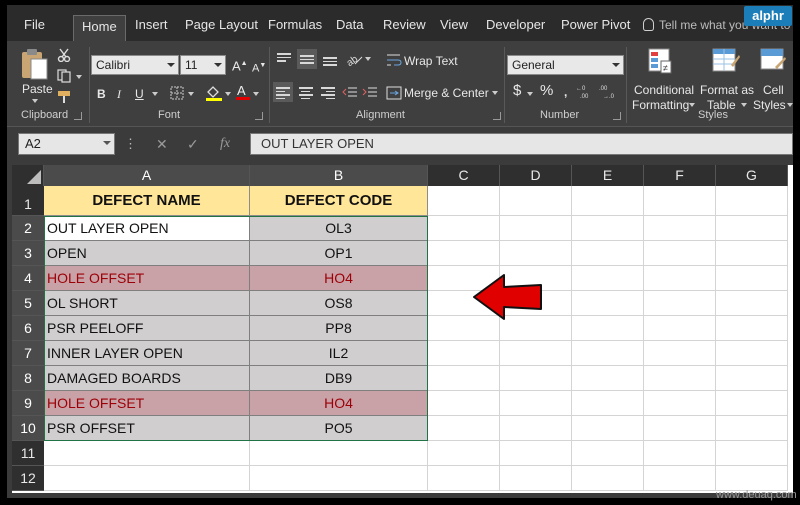 The height and width of the screenshot is (505, 800). Describe the element at coordinates (609, 93) in the screenshot. I see `decrease-decimal-icon: .00 →.0` at that location.